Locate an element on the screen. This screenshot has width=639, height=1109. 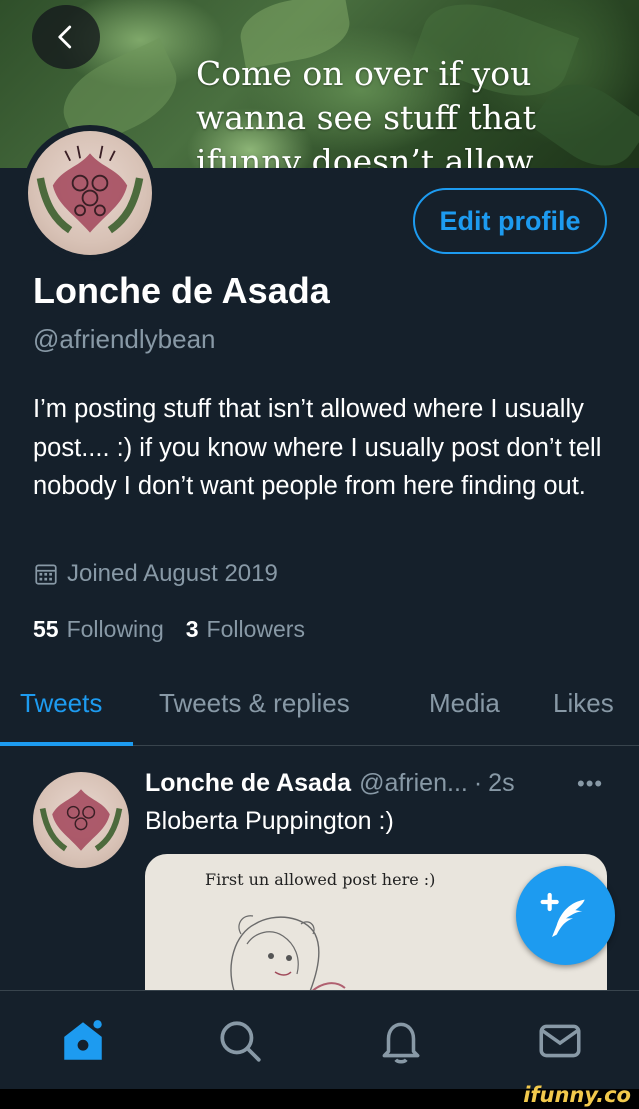
tab-tweets-replies: Tweets & replies is located at coordinates (254, 703).